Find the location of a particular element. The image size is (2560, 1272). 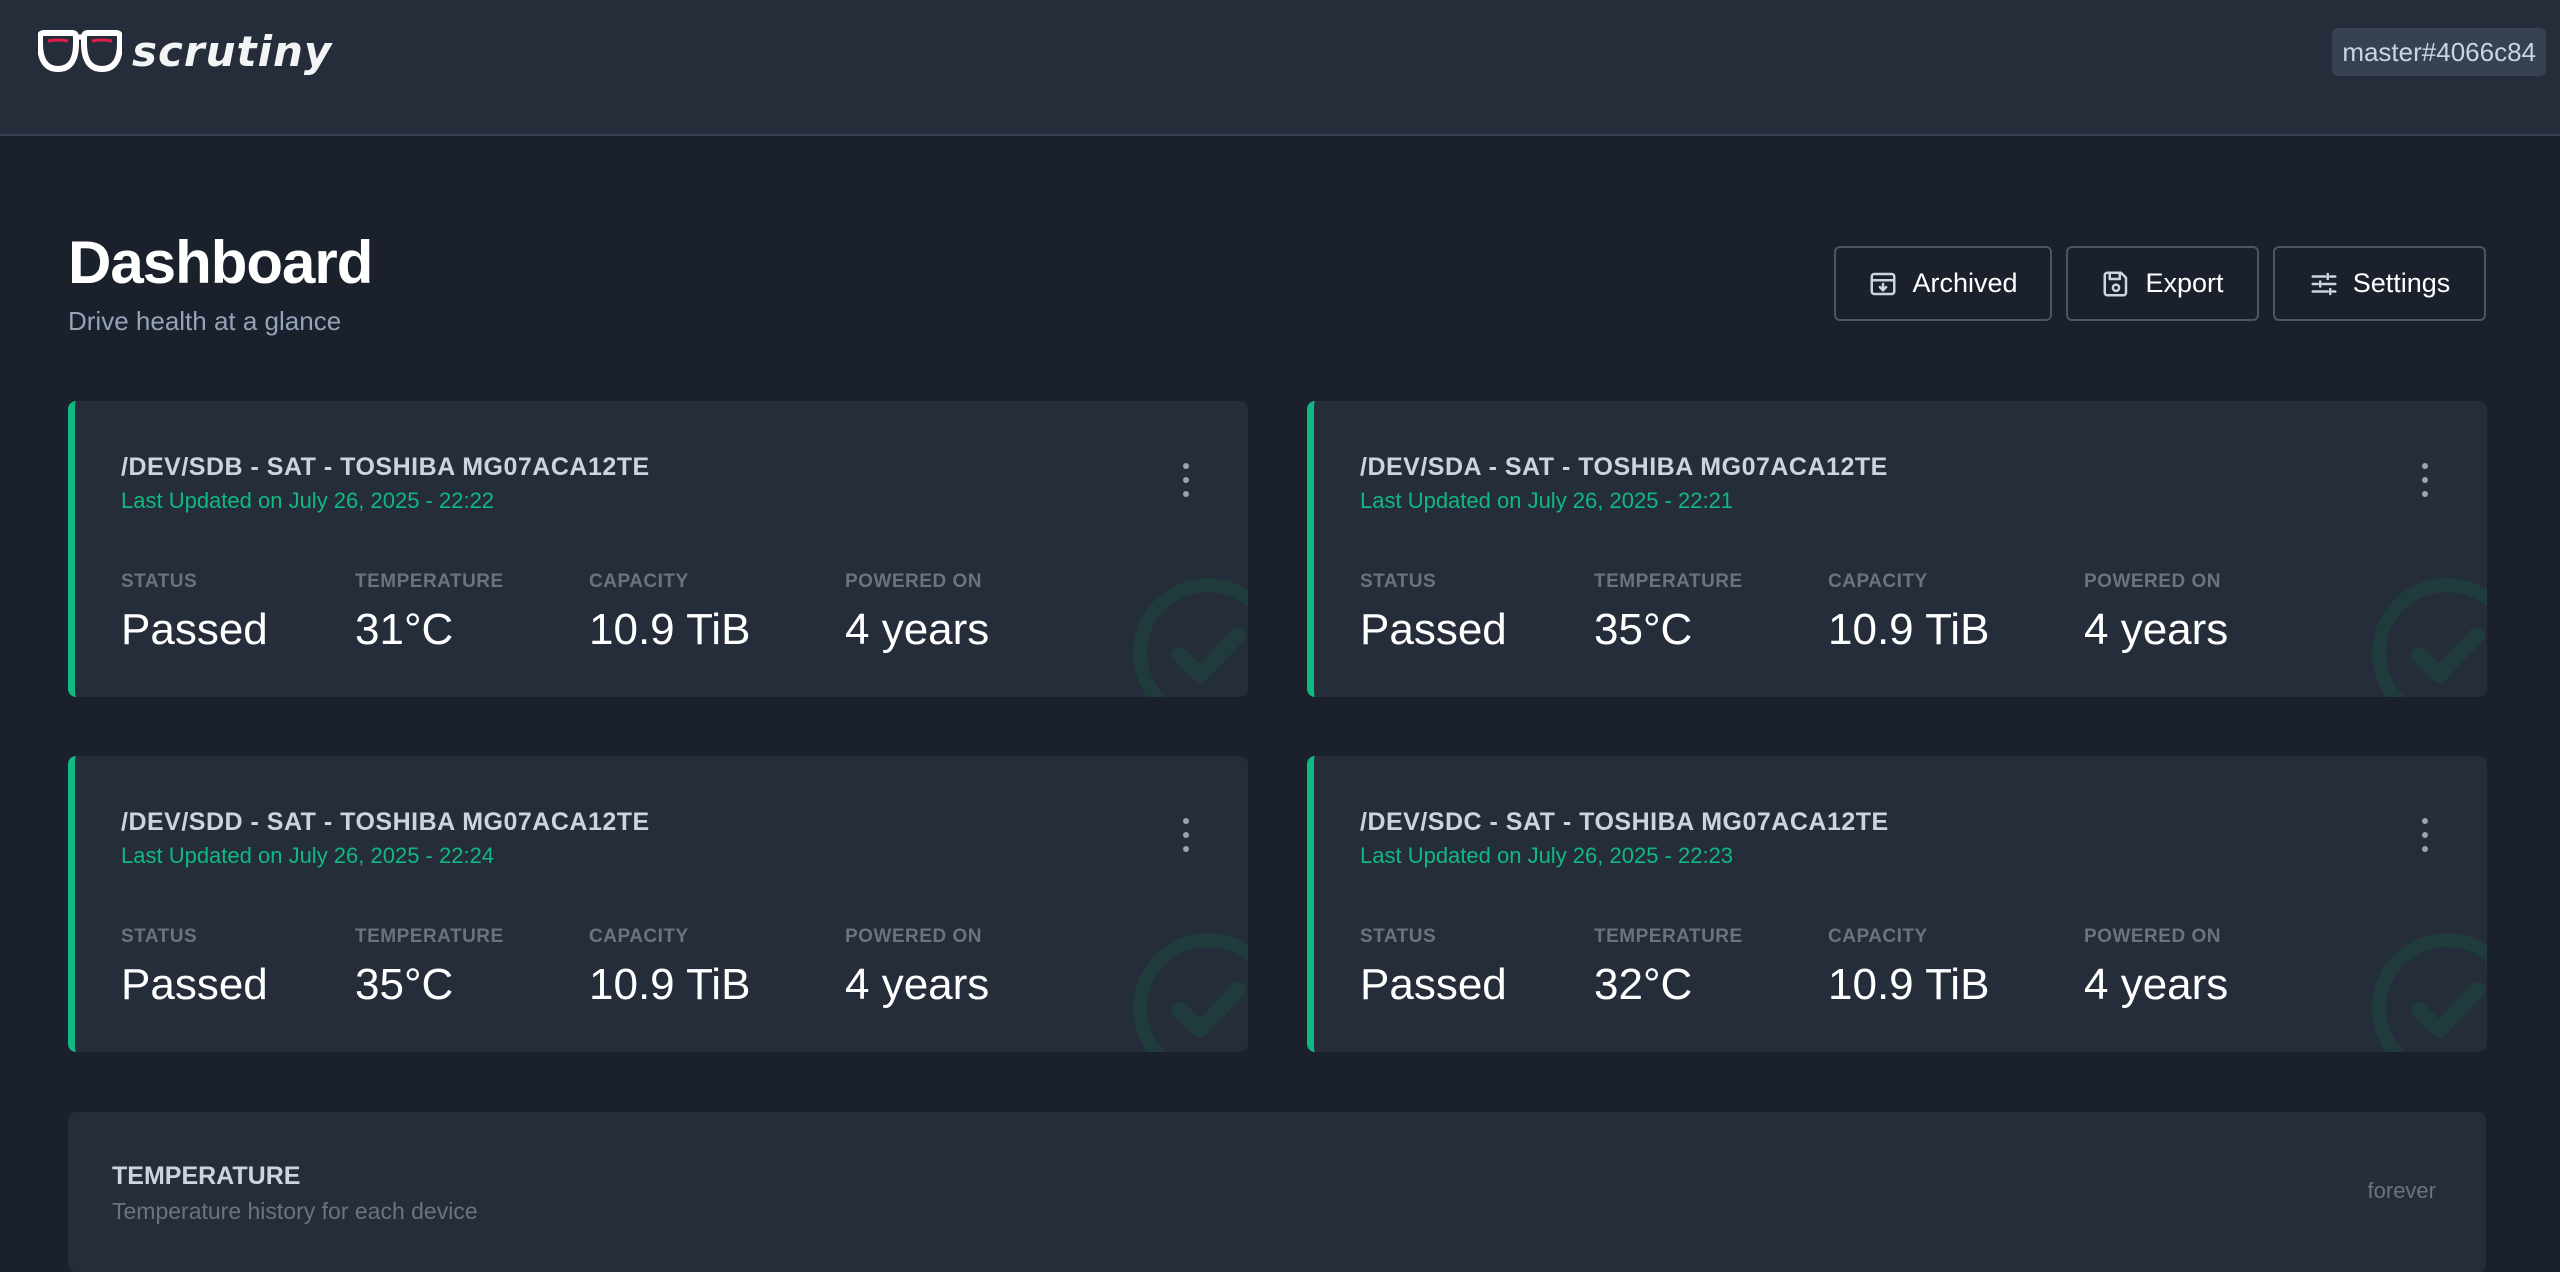

device-title: /DEV/SDB - SAT - TOSHIBA MG07ACA12TE is located at coordinates (385, 467).